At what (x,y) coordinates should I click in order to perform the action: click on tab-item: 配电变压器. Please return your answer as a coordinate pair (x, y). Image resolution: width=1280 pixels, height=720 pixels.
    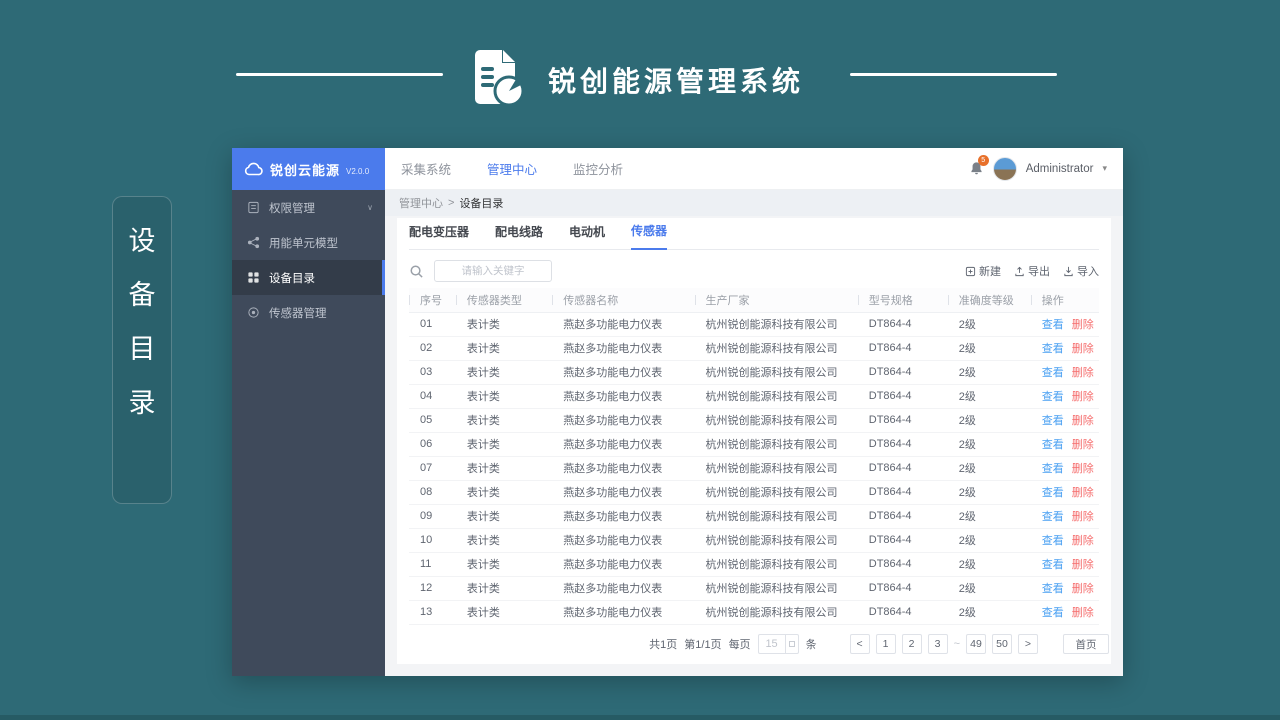
    Looking at the image, I should click on (439, 236).